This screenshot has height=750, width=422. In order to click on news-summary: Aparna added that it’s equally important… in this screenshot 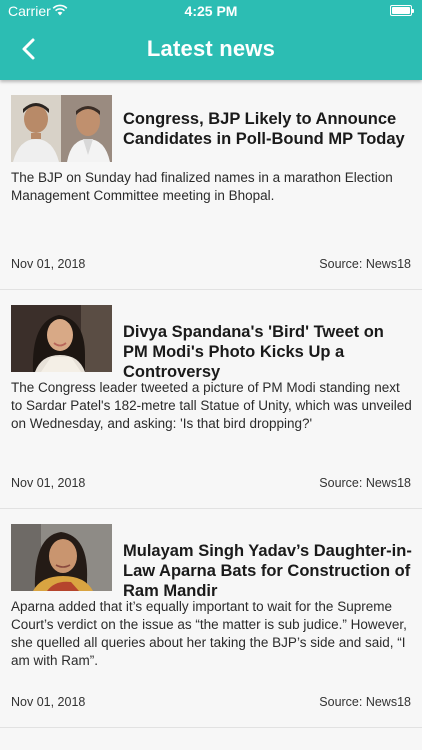, I will do `click(209, 633)`.